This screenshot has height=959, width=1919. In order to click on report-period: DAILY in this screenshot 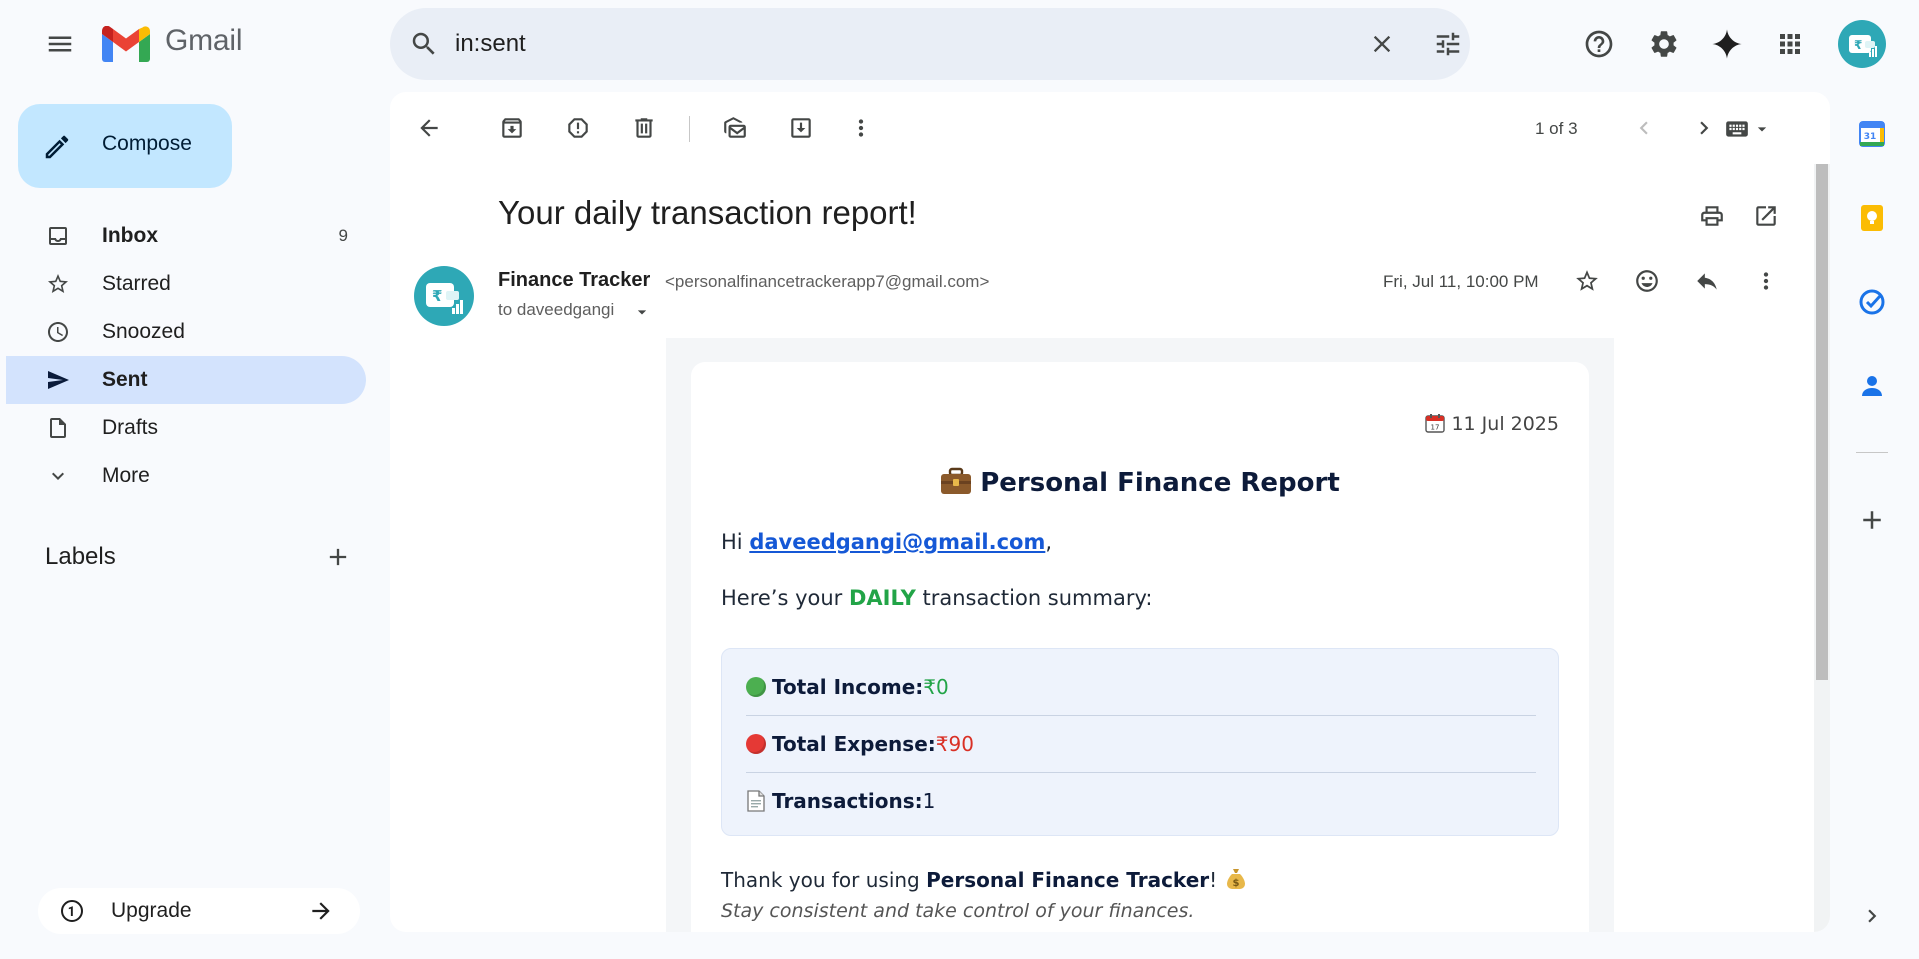, I will do `click(882, 598)`.